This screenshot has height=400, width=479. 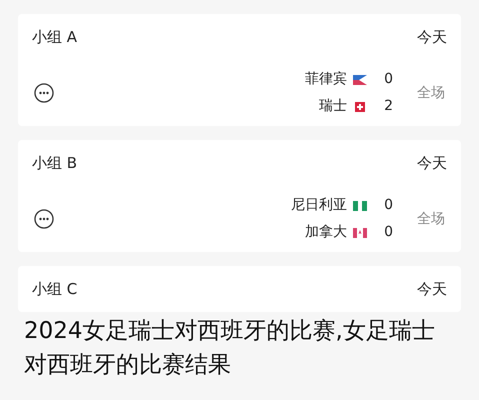 I want to click on group-title: 小组 A, so click(x=55, y=37).